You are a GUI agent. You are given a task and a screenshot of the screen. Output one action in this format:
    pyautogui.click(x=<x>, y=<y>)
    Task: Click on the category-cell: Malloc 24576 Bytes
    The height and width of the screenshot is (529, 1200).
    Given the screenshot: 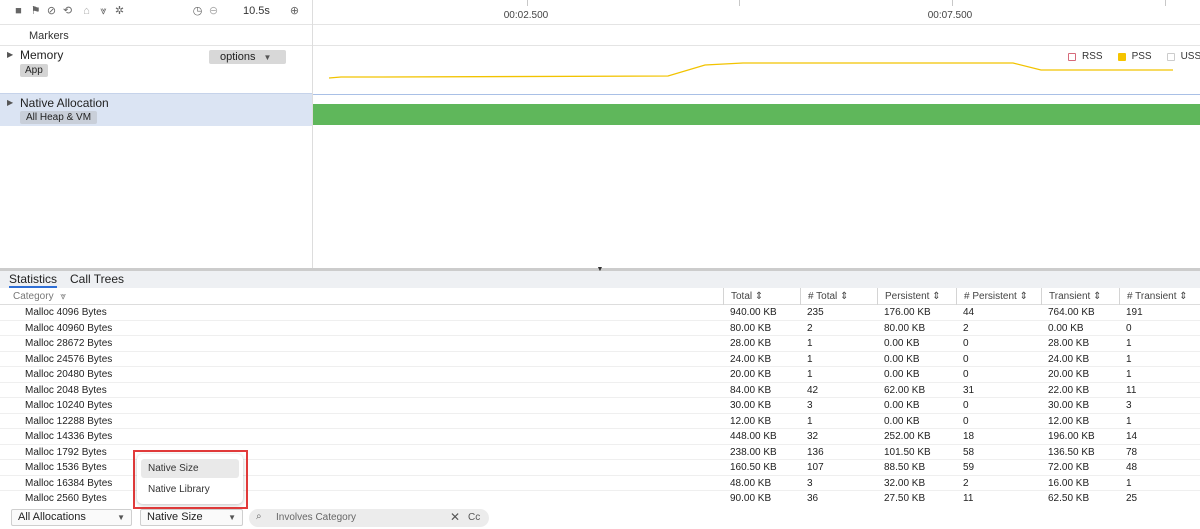 What is the action you would take?
    pyautogui.click(x=69, y=359)
    